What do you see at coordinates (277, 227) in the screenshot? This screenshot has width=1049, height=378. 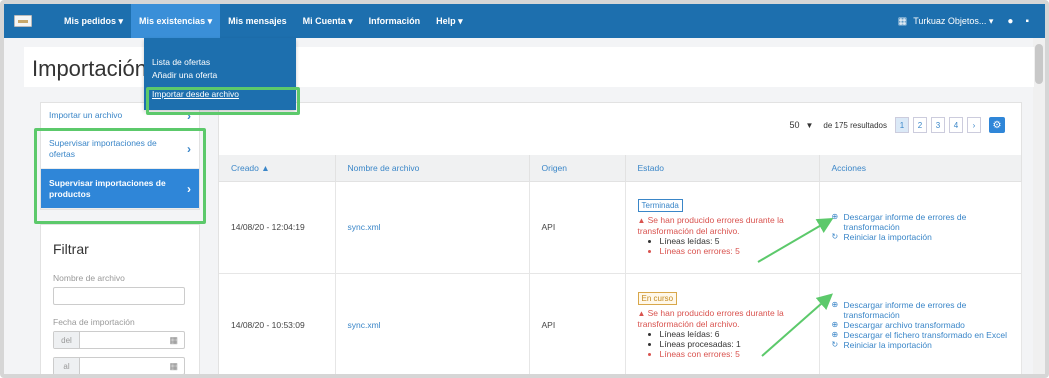 I see `cell-created: 14/08/20 - 12:04:19` at bounding box center [277, 227].